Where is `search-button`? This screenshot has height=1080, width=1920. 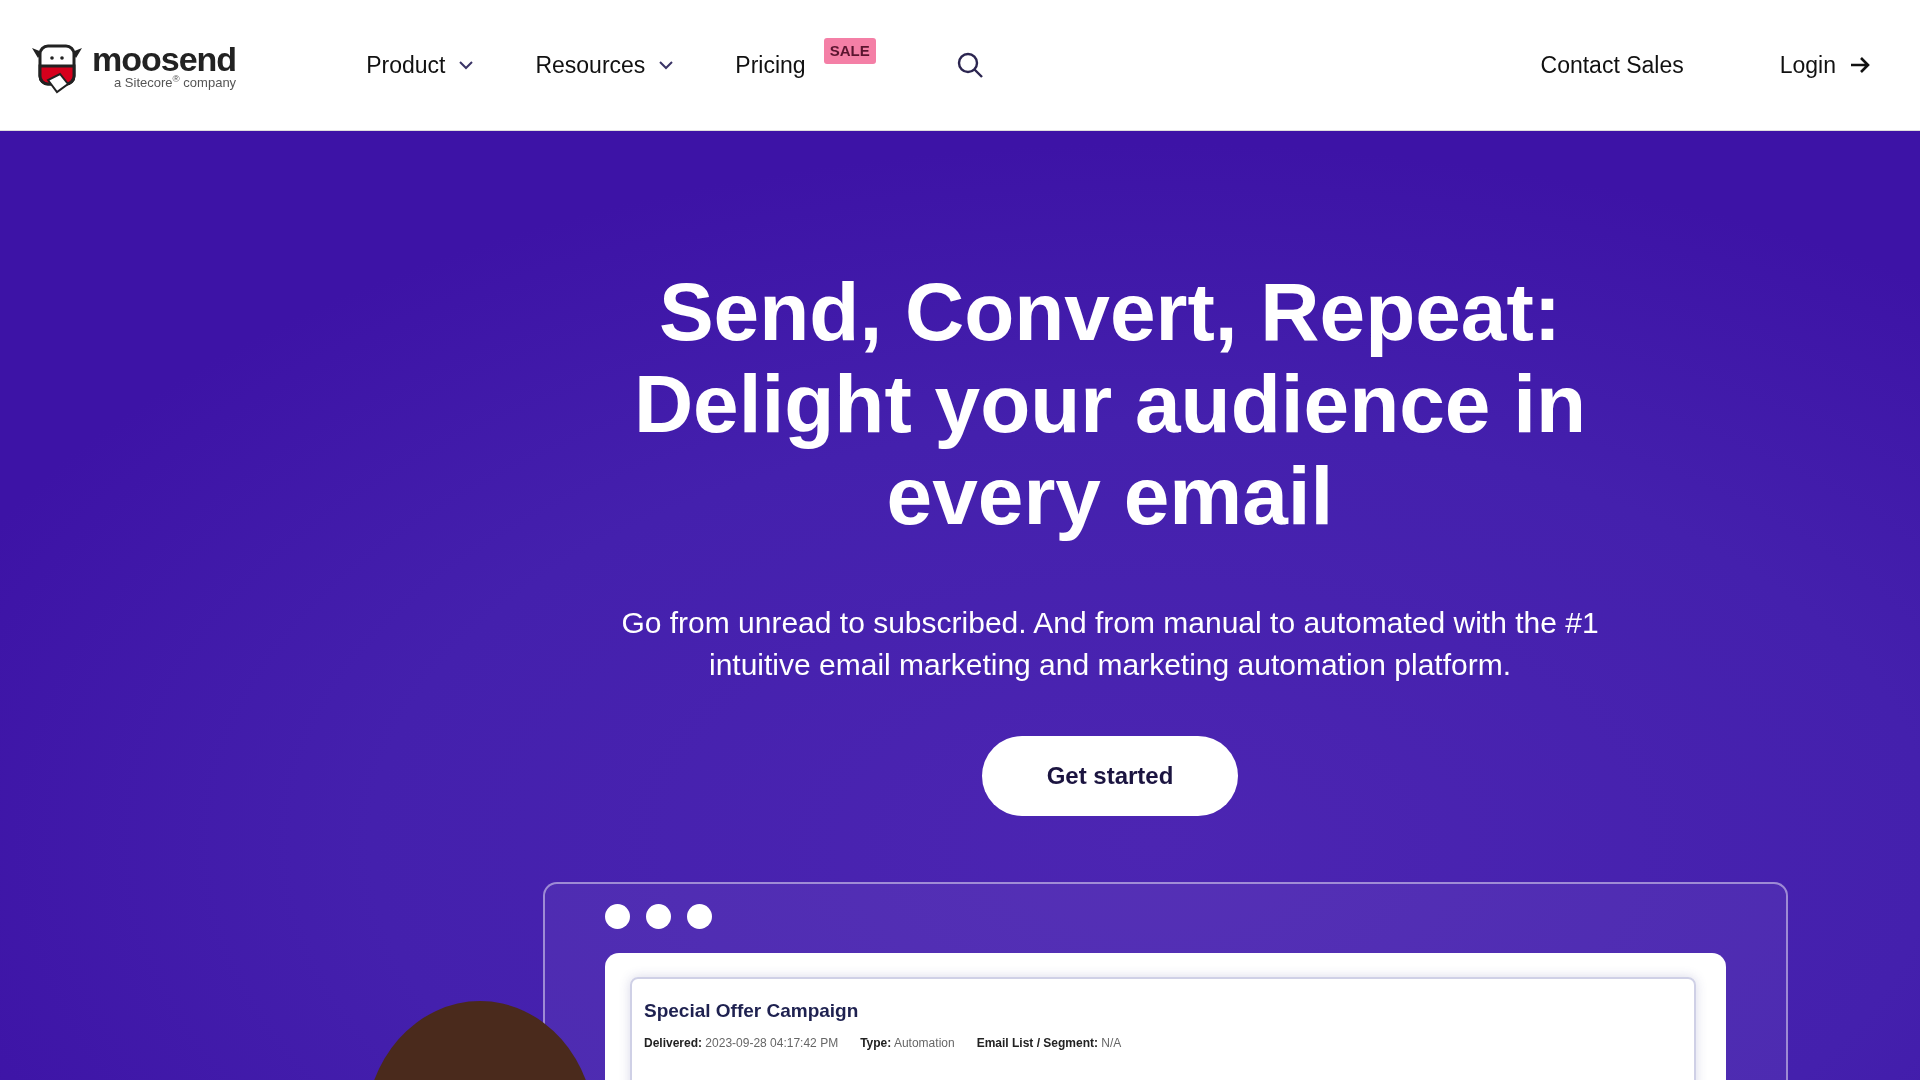 search-button is located at coordinates (969, 65).